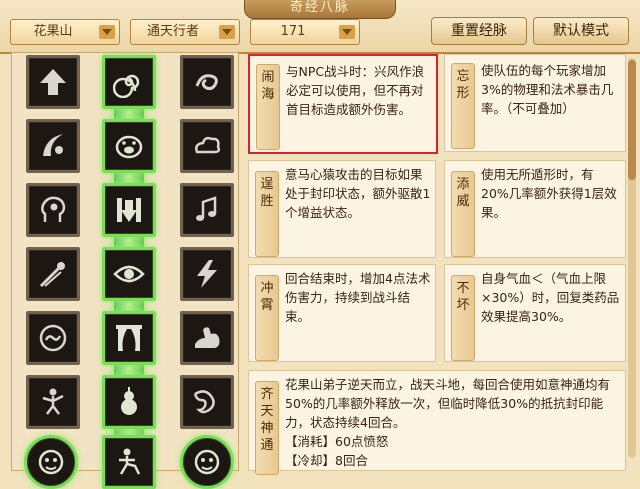 The height and width of the screenshot is (489, 640). What do you see at coordinates (293, 31) in the screenshot?
I see `points-dropdown-value: 171` at bounding box center [293, 31].